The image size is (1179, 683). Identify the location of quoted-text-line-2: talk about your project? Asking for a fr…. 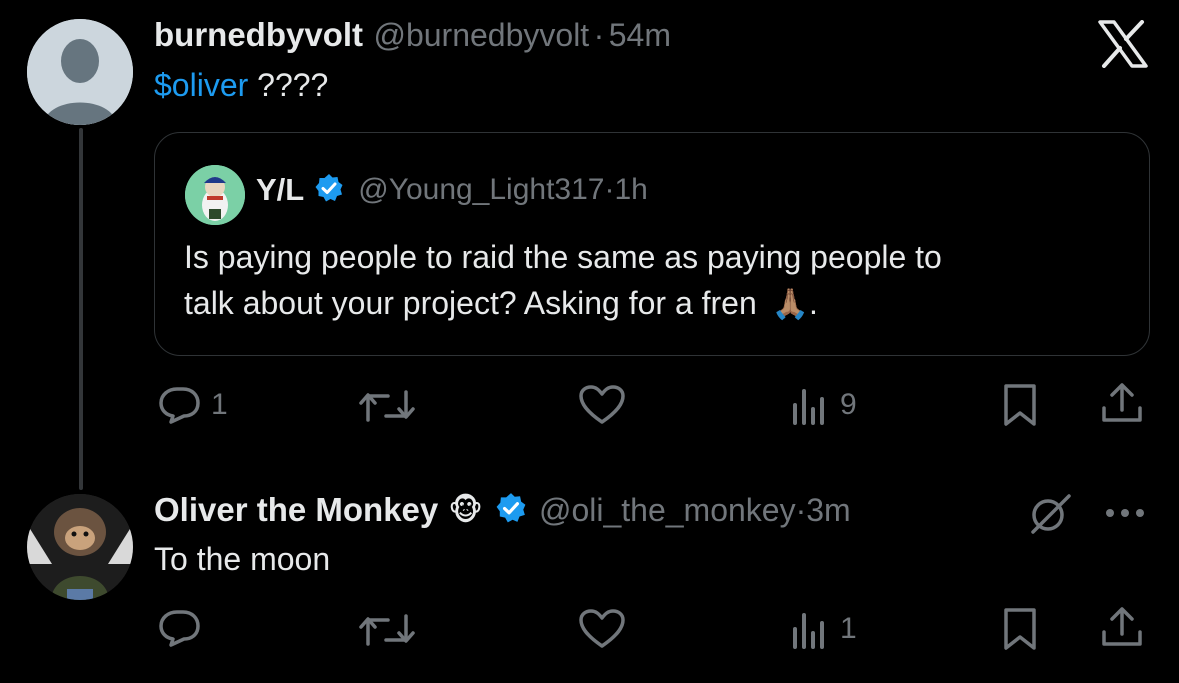
(501, 303).